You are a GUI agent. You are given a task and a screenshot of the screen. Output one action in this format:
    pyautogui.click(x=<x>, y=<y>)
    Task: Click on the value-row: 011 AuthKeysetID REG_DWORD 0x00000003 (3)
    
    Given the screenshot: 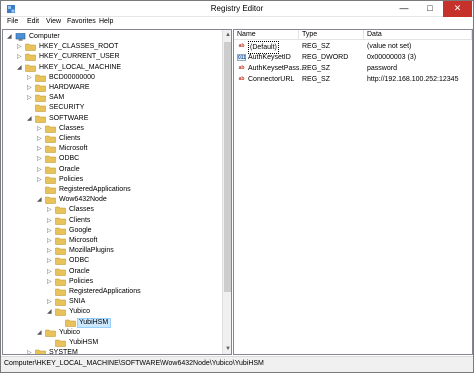 What is the action you would take?
    pyautogui.click(x=353, y=57)
    